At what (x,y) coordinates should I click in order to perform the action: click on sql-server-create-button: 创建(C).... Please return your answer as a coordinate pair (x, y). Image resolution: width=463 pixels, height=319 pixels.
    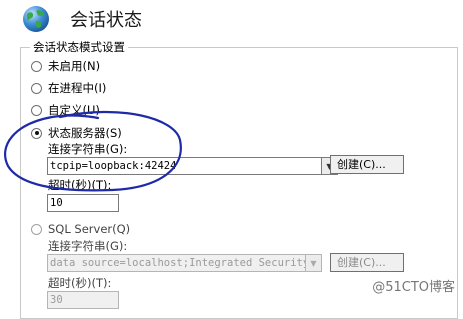
    Looking at the image, I should click on (367, 262).